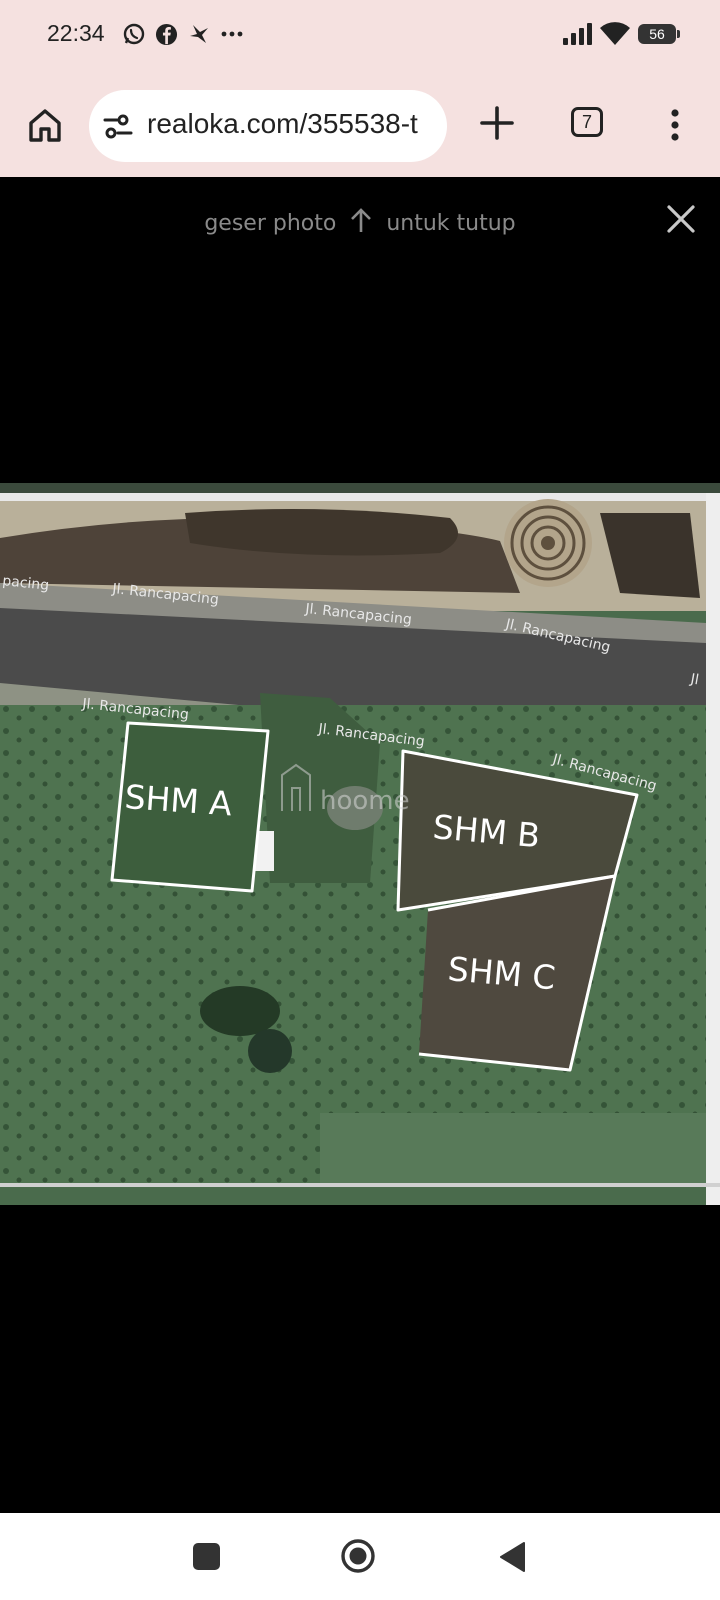  Describe the element at coordinates (451, 223) in the screenshot. I see `hint-text-after: untuk tutup` at that location.